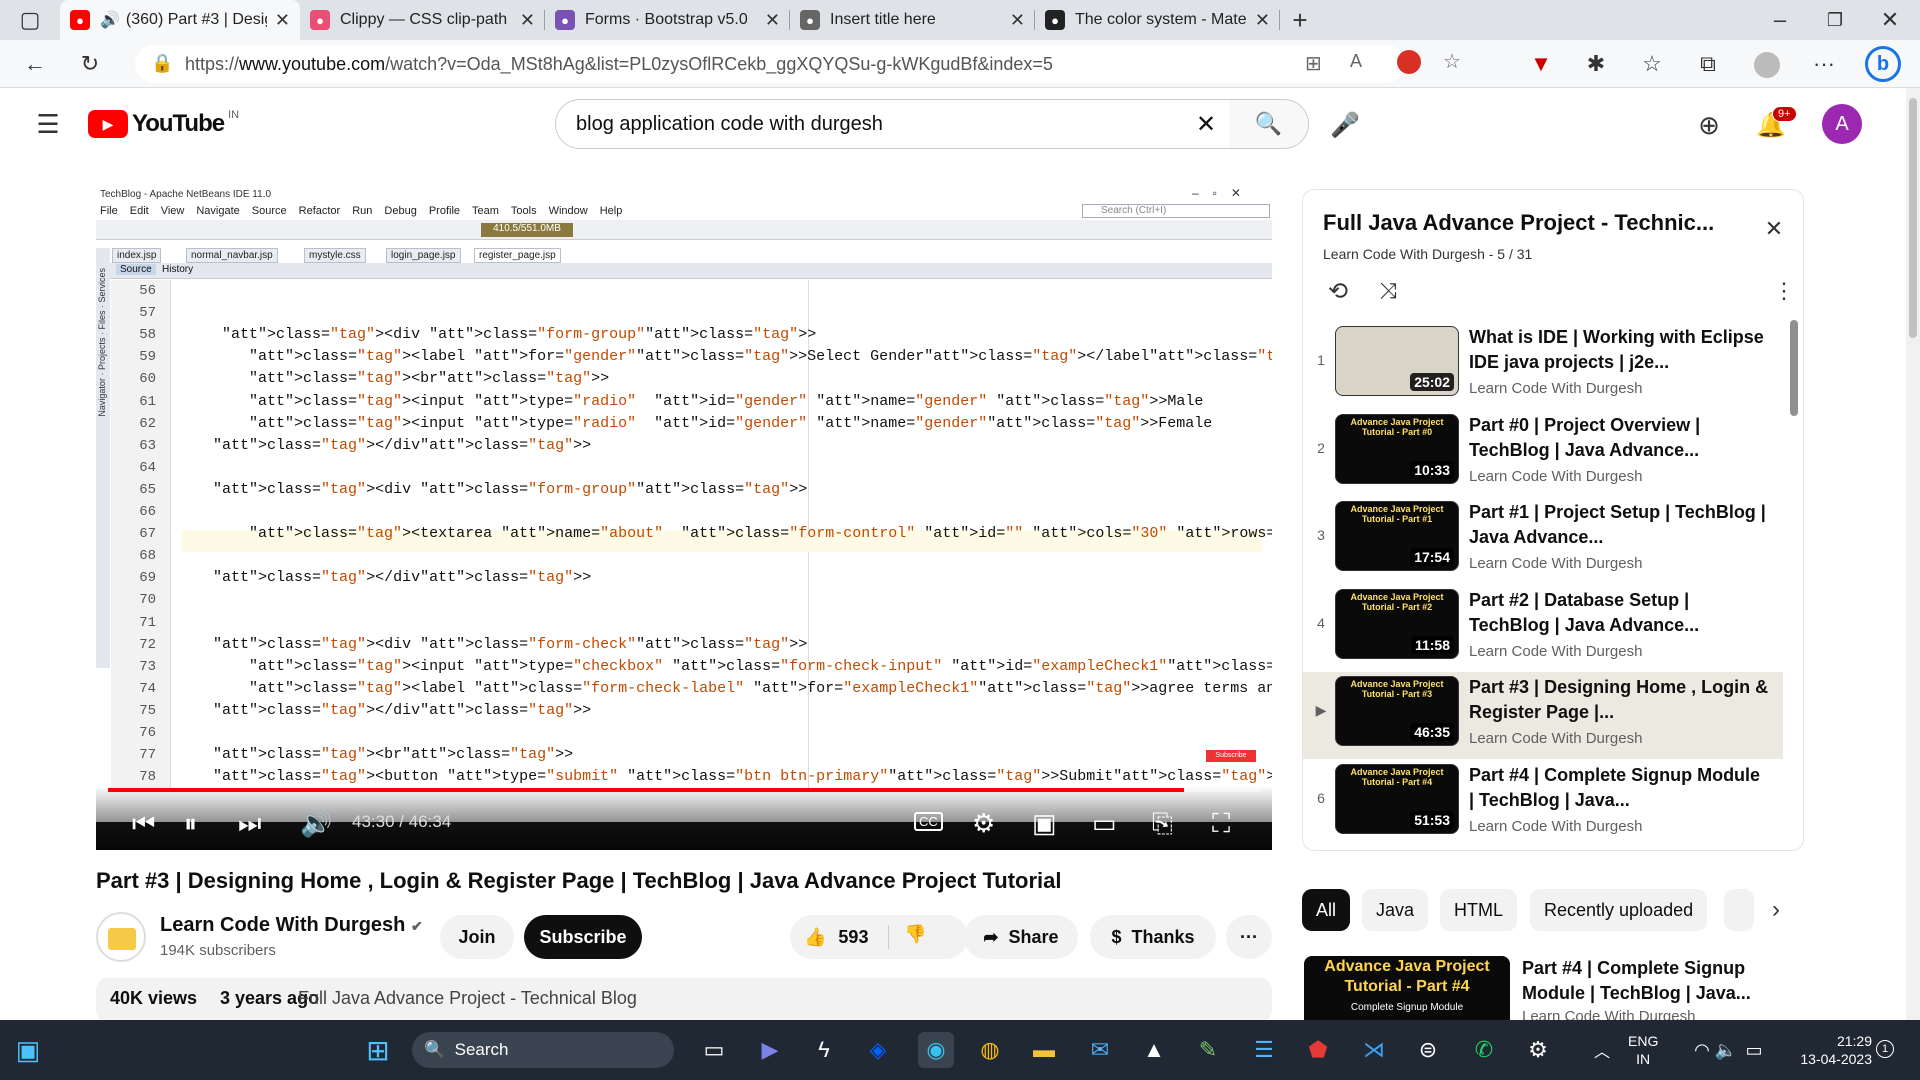  I want to click on account-avatar: A, so click(1842, 124).